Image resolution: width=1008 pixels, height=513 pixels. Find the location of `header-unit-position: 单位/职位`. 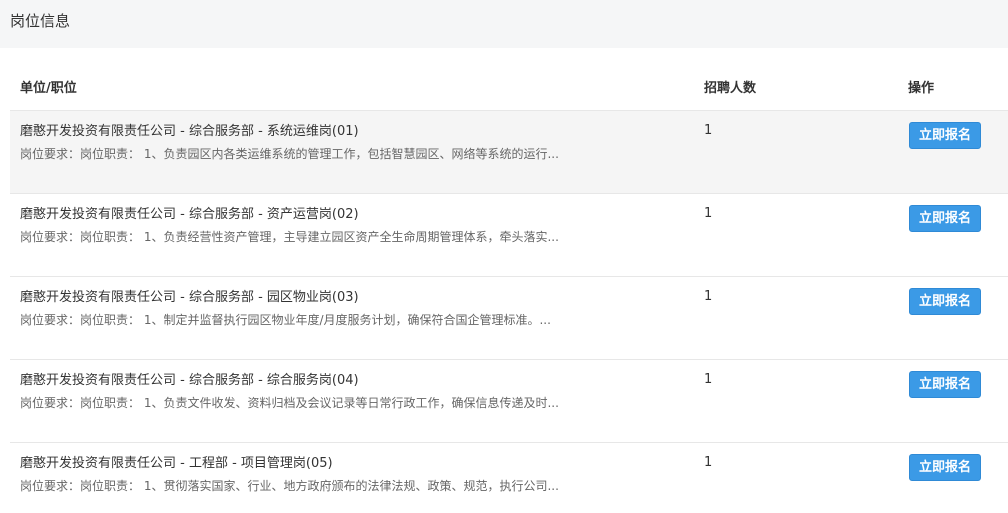

header-unit-position: 单位/职位 is located at coordinates (48, 88).